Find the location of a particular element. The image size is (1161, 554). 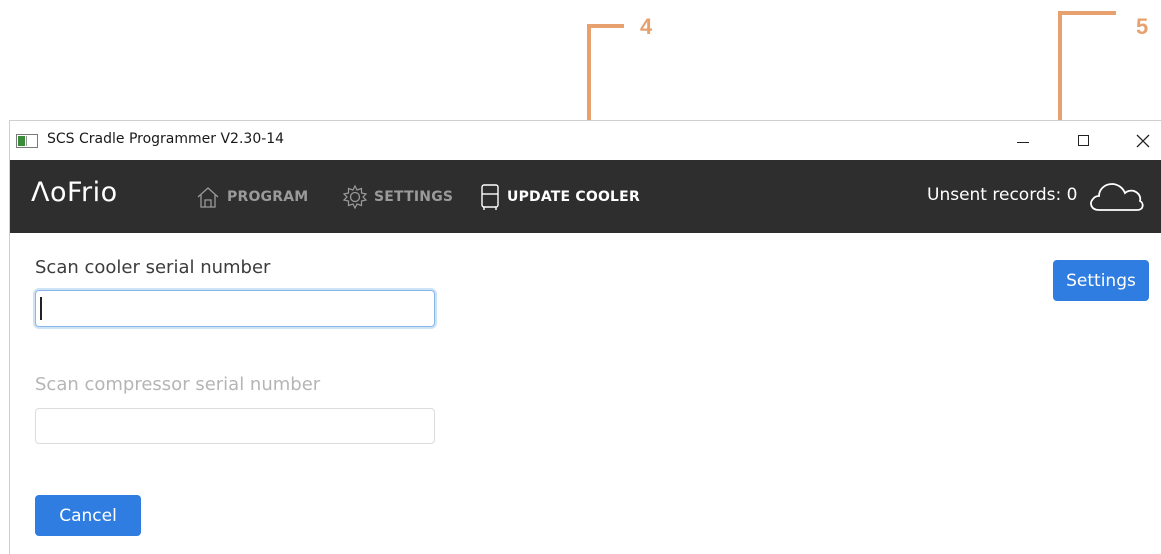

aofrio-logo: ΛoFrio is located at coordinates (74, 192).